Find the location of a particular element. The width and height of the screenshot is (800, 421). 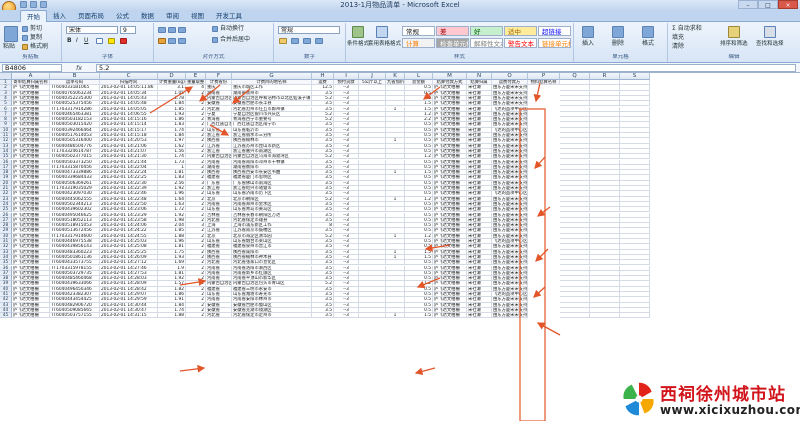

column-header-E: E is located at coordinates (196, 76).